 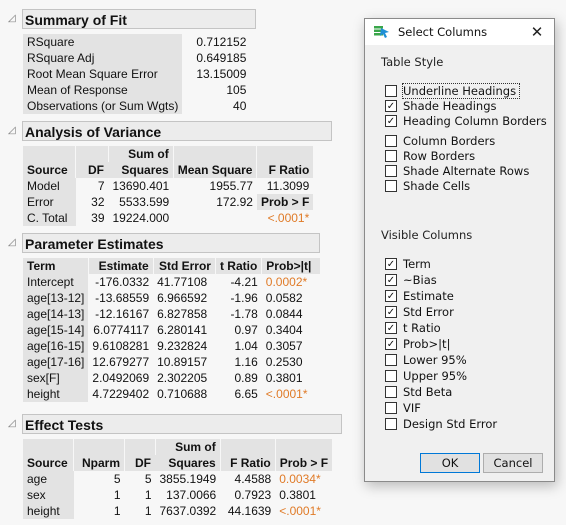 I want to click on table-row: age[14-13] -12.16167 6.827858 -1.78 0.0844, so click(x=171, y=314).